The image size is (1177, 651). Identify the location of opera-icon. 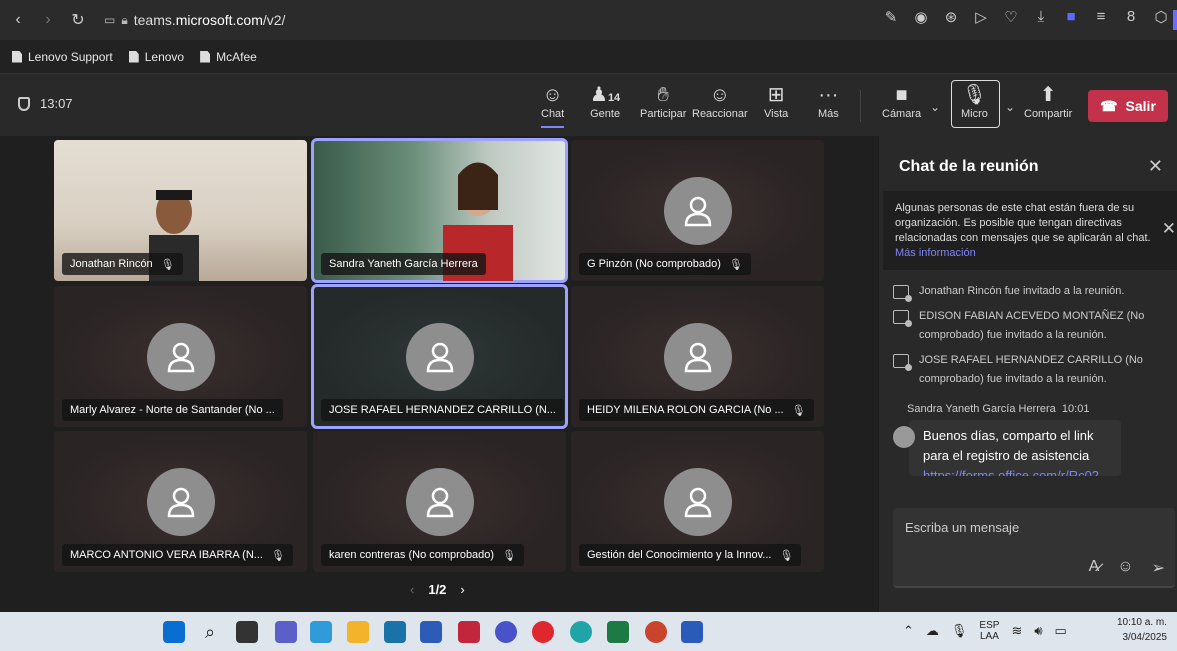
(543, 632).